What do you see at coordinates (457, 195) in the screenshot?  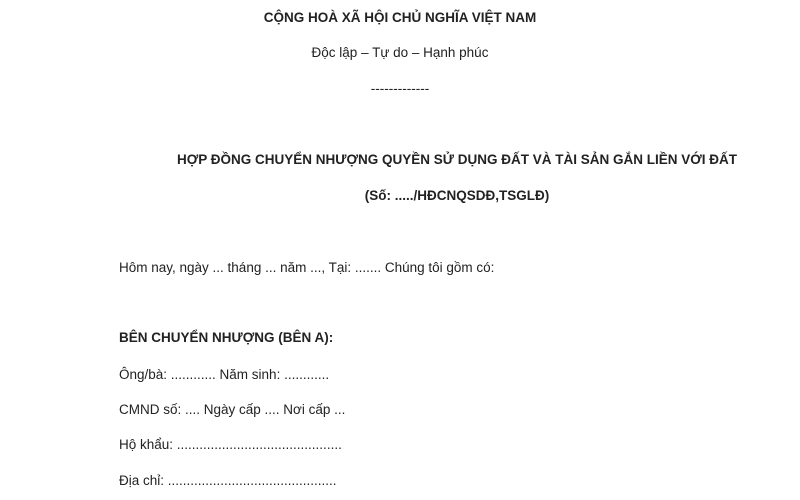 I see `contract-number: (Số: ...../HĐCNQSDĐ,TSGLĐ)` at bounding box center [457, 195].